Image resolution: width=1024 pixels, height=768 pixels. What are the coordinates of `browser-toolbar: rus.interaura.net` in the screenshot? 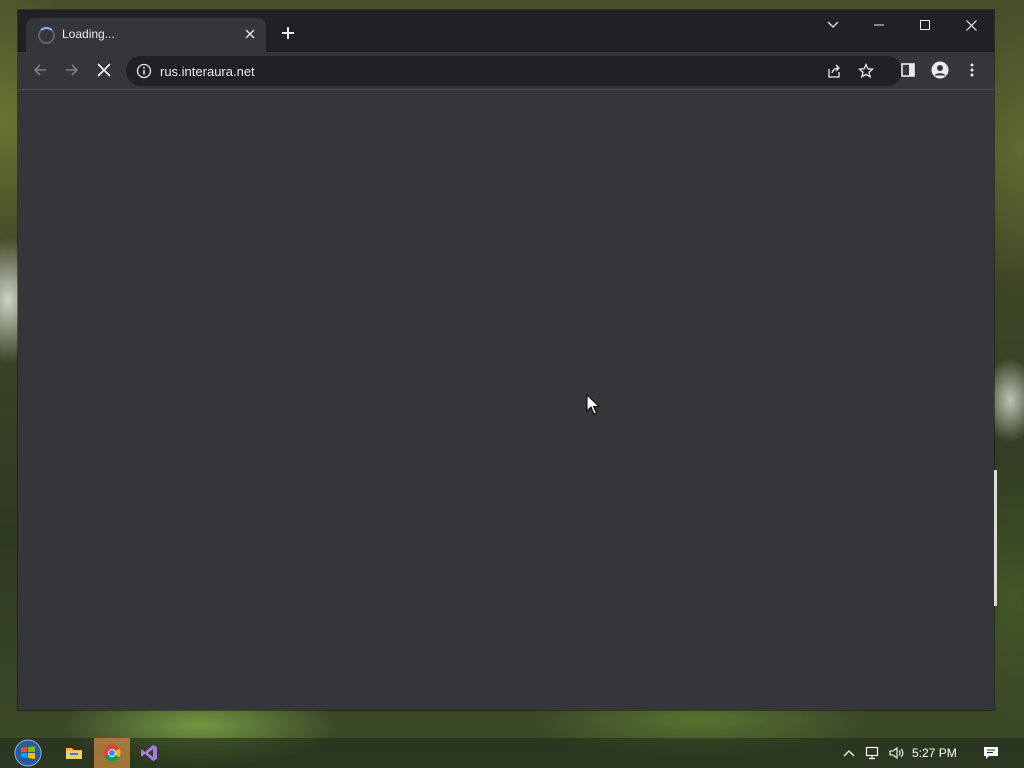 It's located at (506, 71).